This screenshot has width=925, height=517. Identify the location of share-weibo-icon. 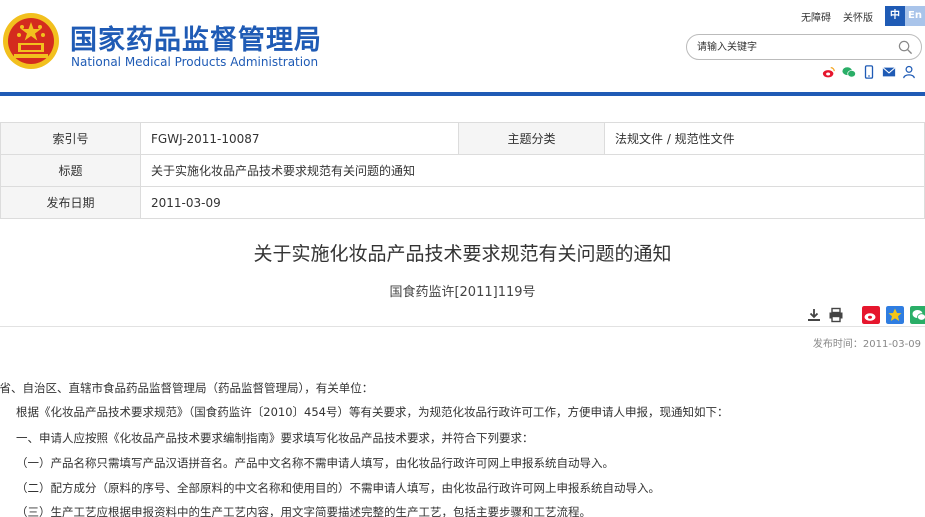
(871, 315).